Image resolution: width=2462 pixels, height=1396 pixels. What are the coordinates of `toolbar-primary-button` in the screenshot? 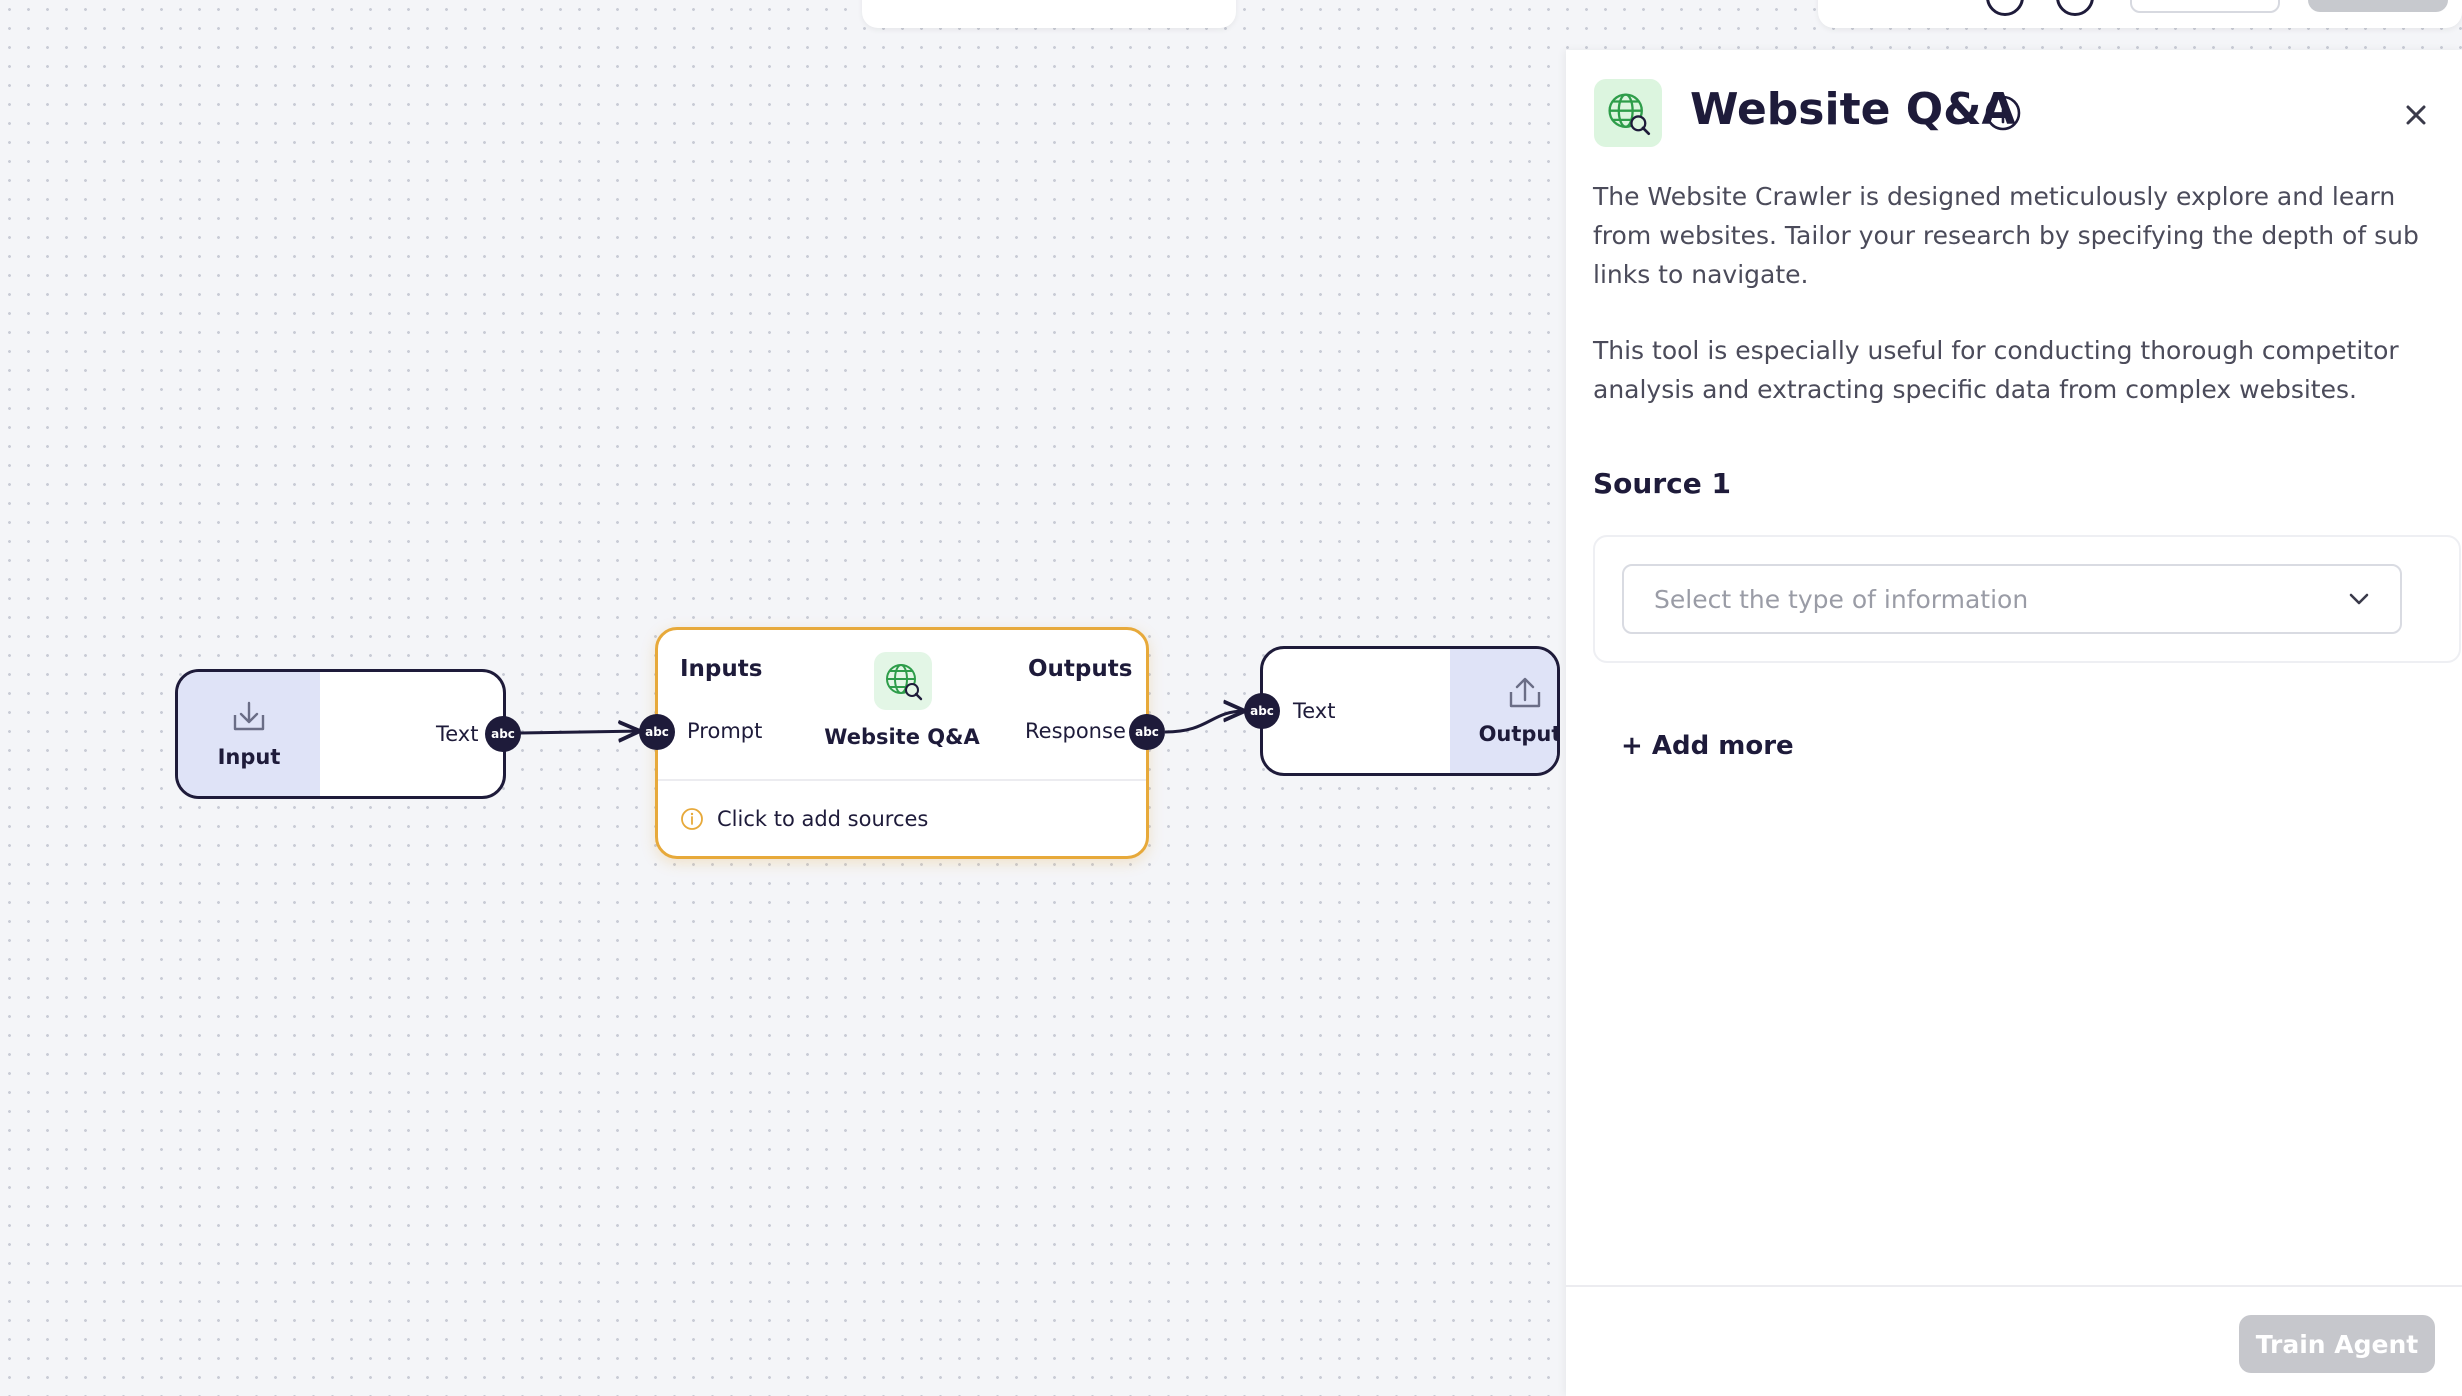 It's located at (2378, 6).